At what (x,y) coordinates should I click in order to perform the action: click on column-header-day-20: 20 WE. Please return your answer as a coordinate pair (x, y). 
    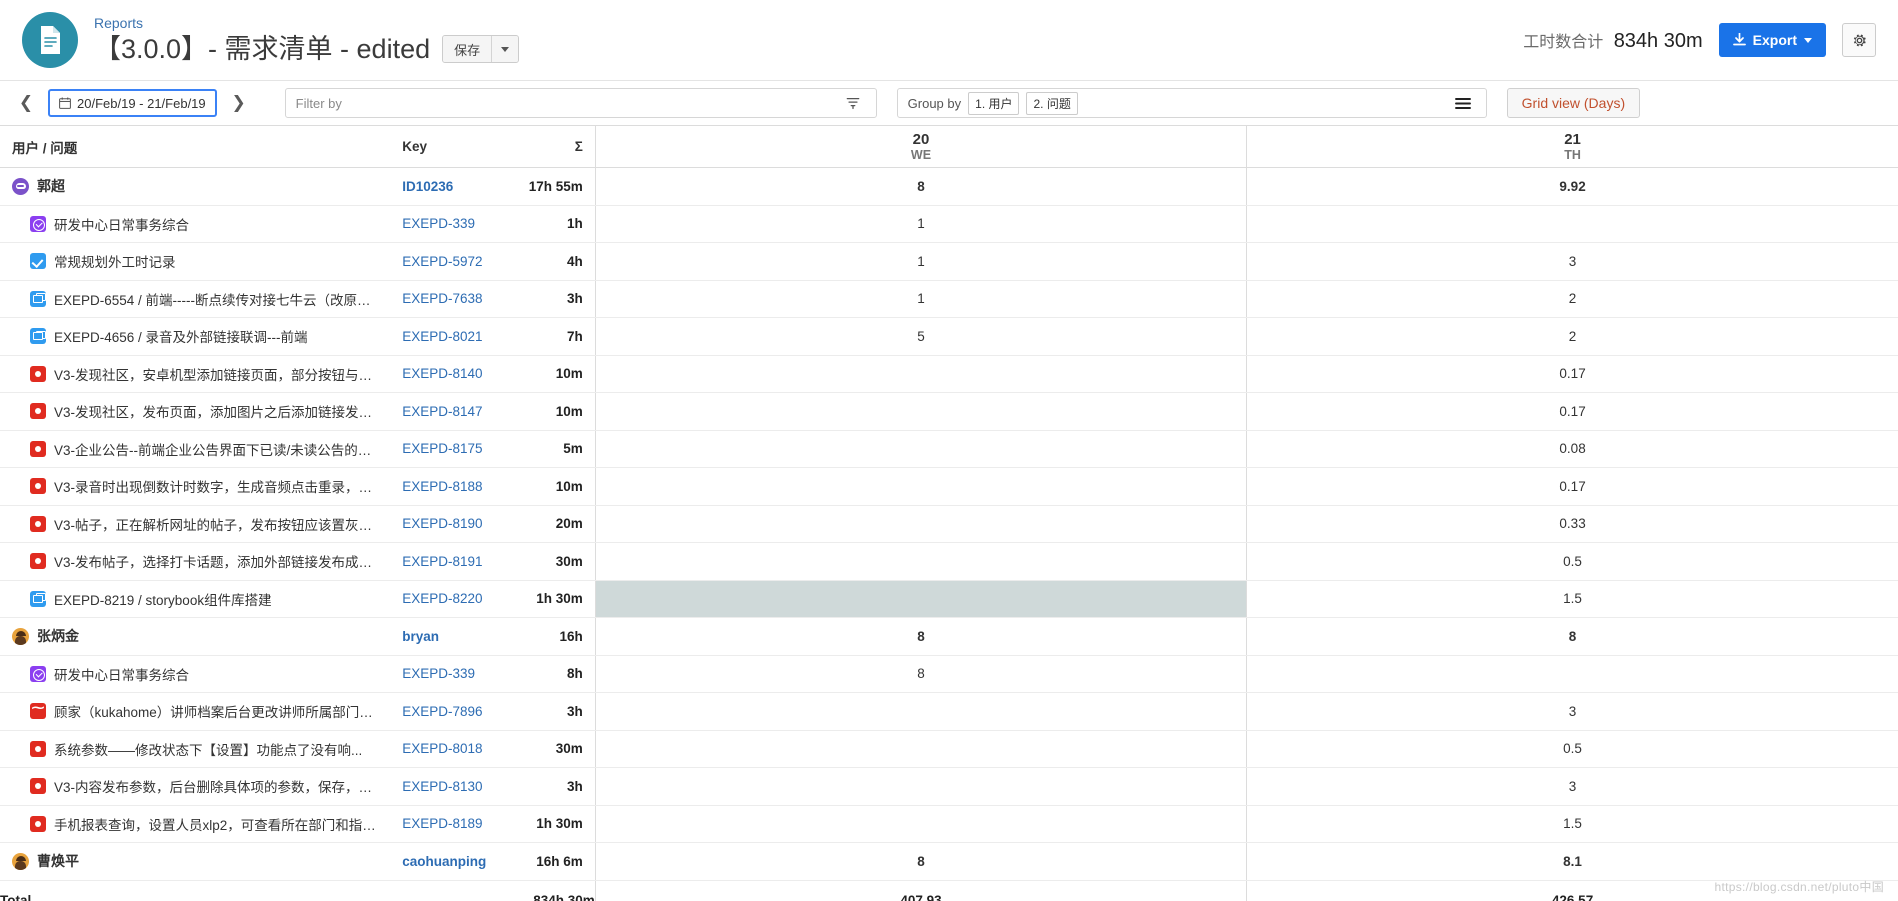
    Looking at the image, I should click on (921, 146).